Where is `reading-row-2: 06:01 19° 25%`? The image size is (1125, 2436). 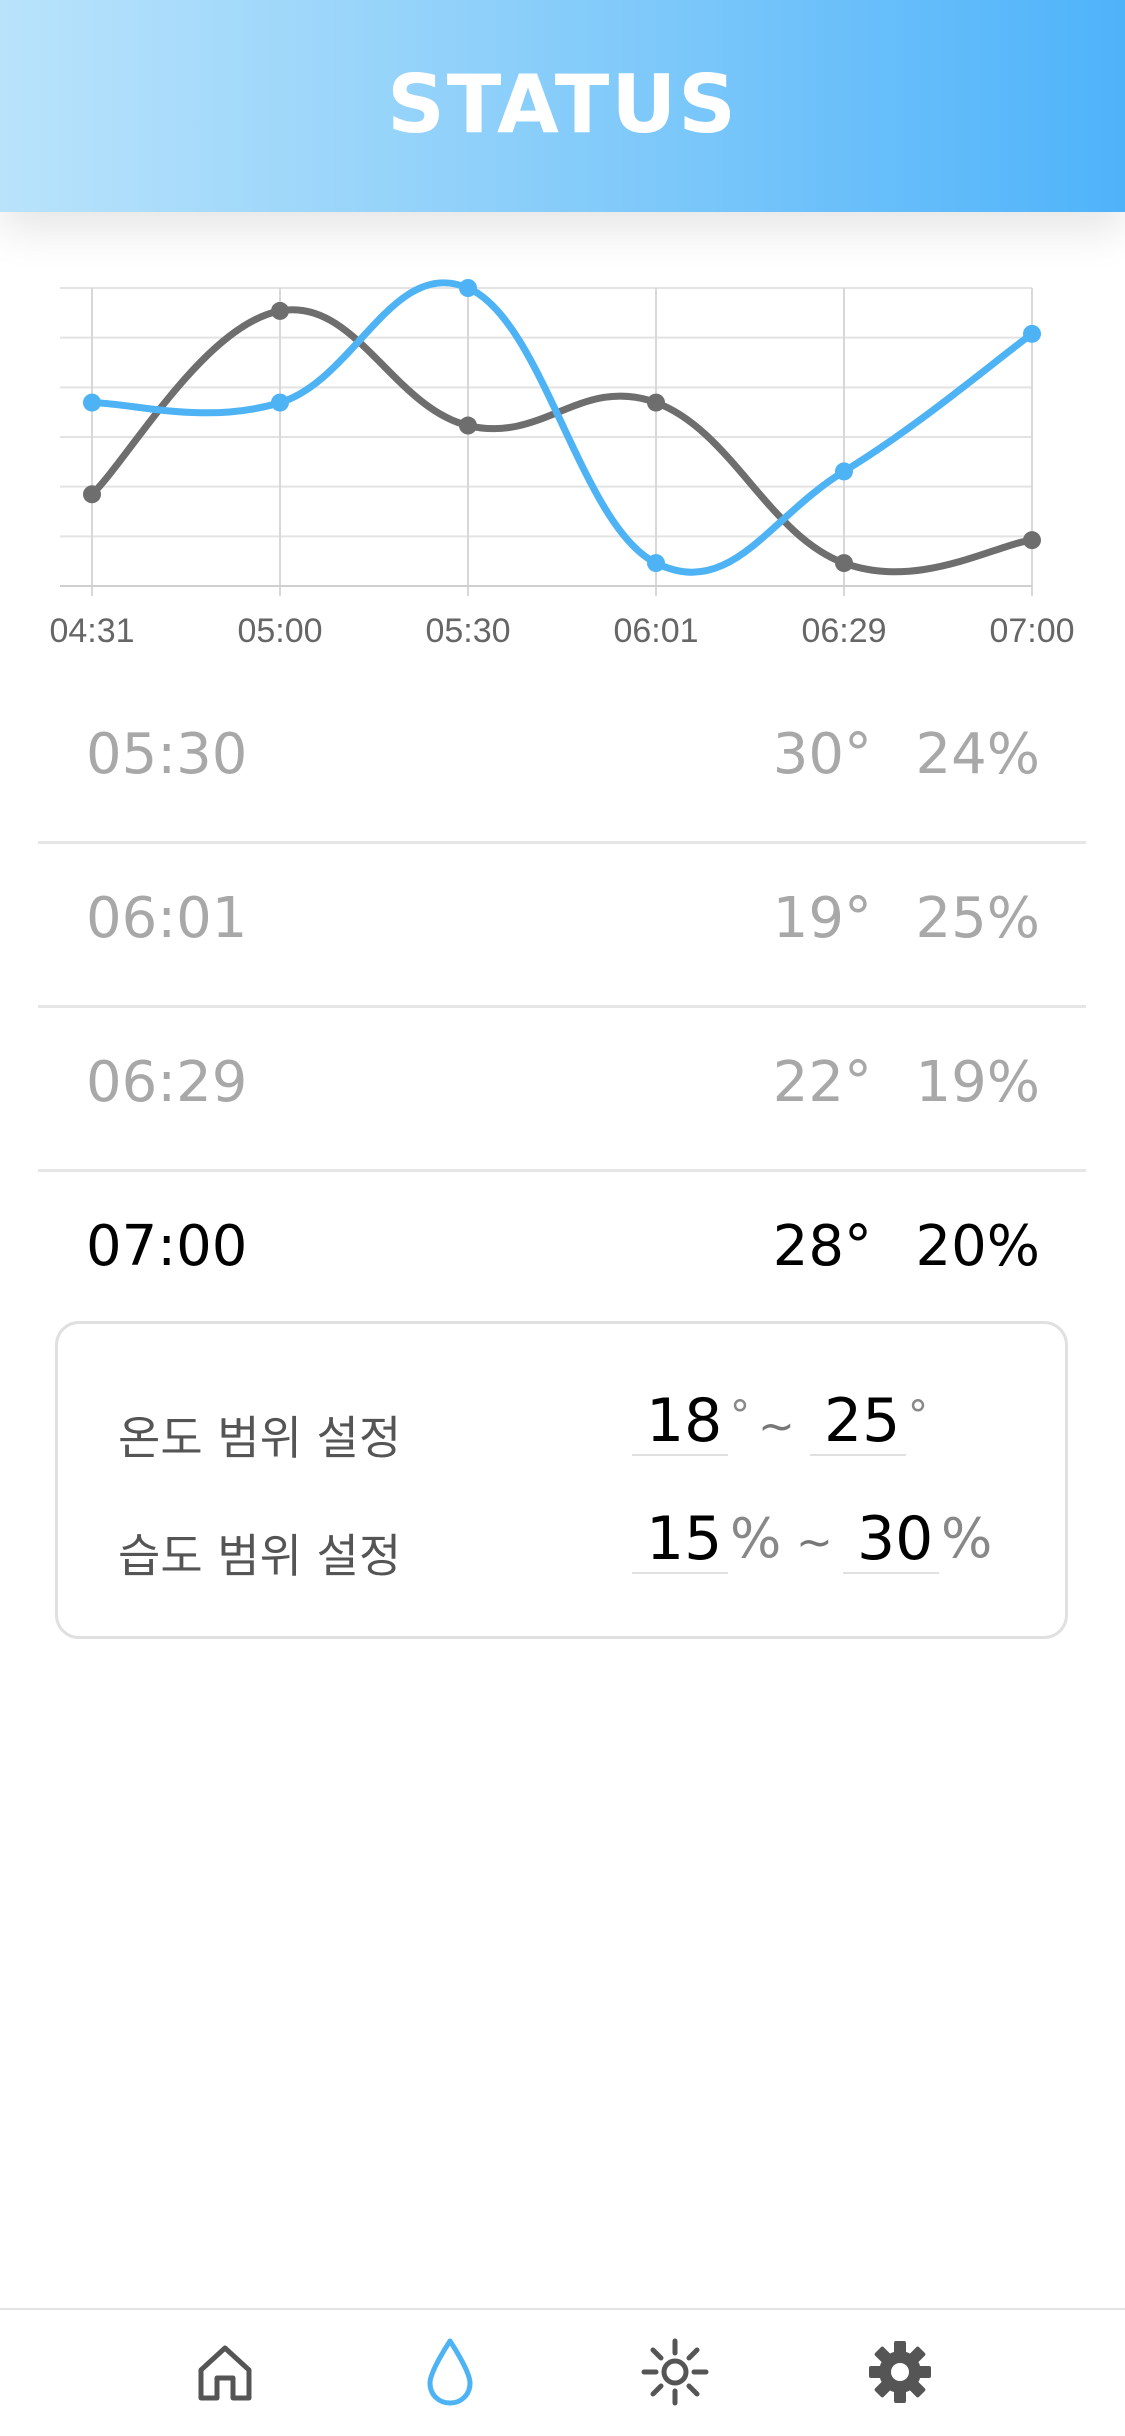 reading-row-2: 06:01 19° 25% is located at coordinates (562, 926).